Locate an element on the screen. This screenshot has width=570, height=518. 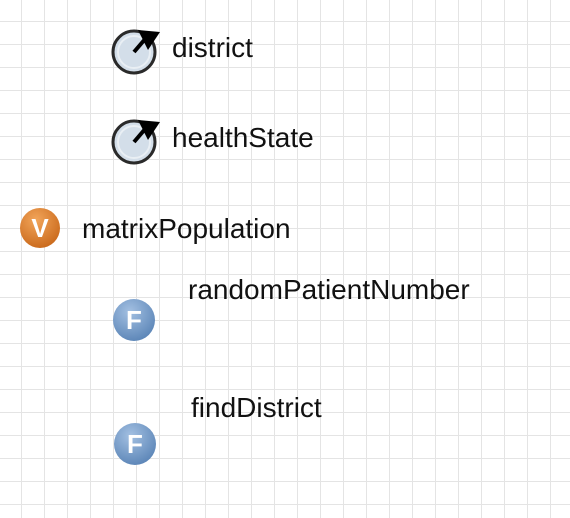
variable-v-icon: V is located at coordinates (42, 228).